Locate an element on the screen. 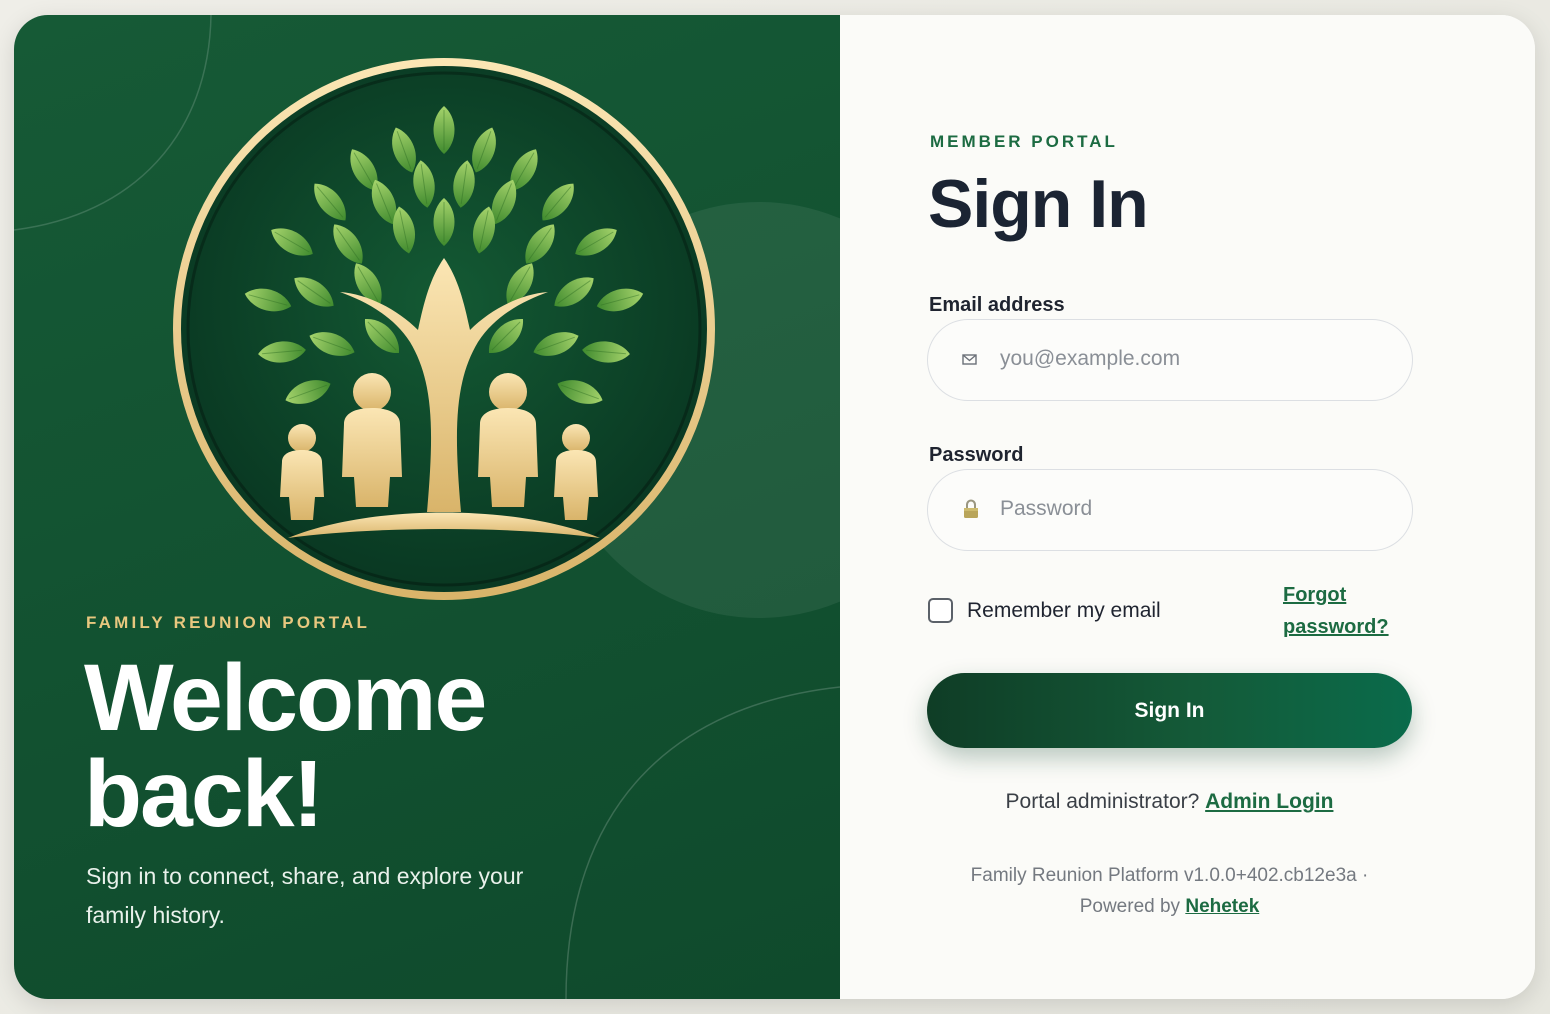  email-field is located at coordinates (1170, 360).